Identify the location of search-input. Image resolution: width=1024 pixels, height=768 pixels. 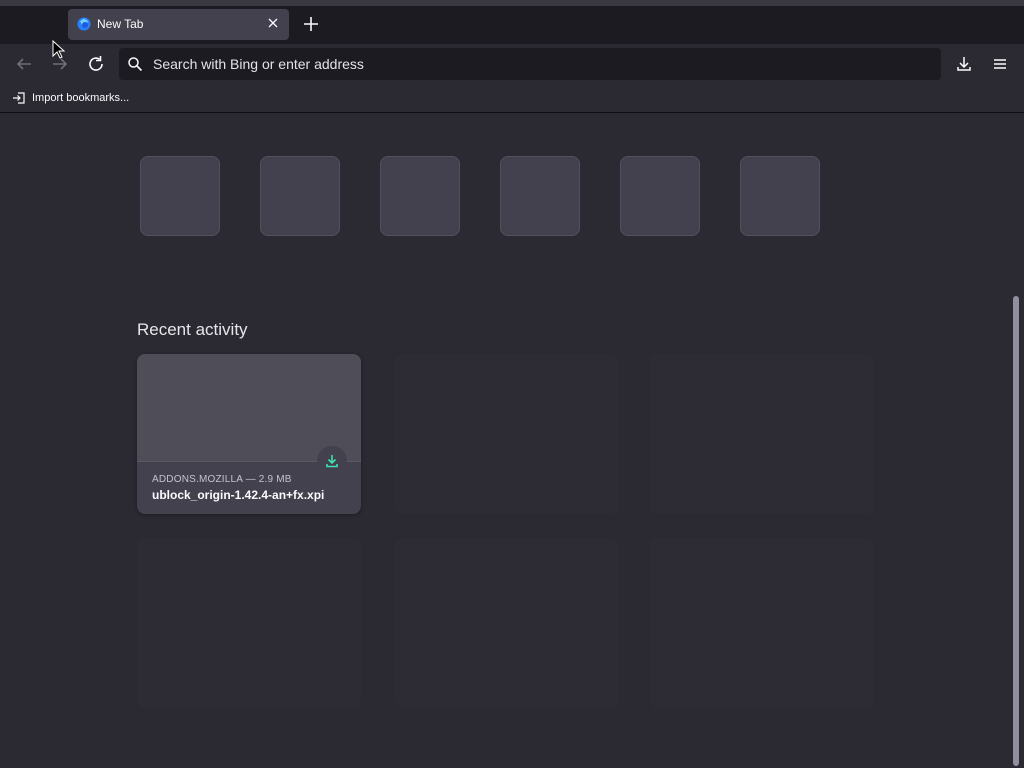
(538, 64).